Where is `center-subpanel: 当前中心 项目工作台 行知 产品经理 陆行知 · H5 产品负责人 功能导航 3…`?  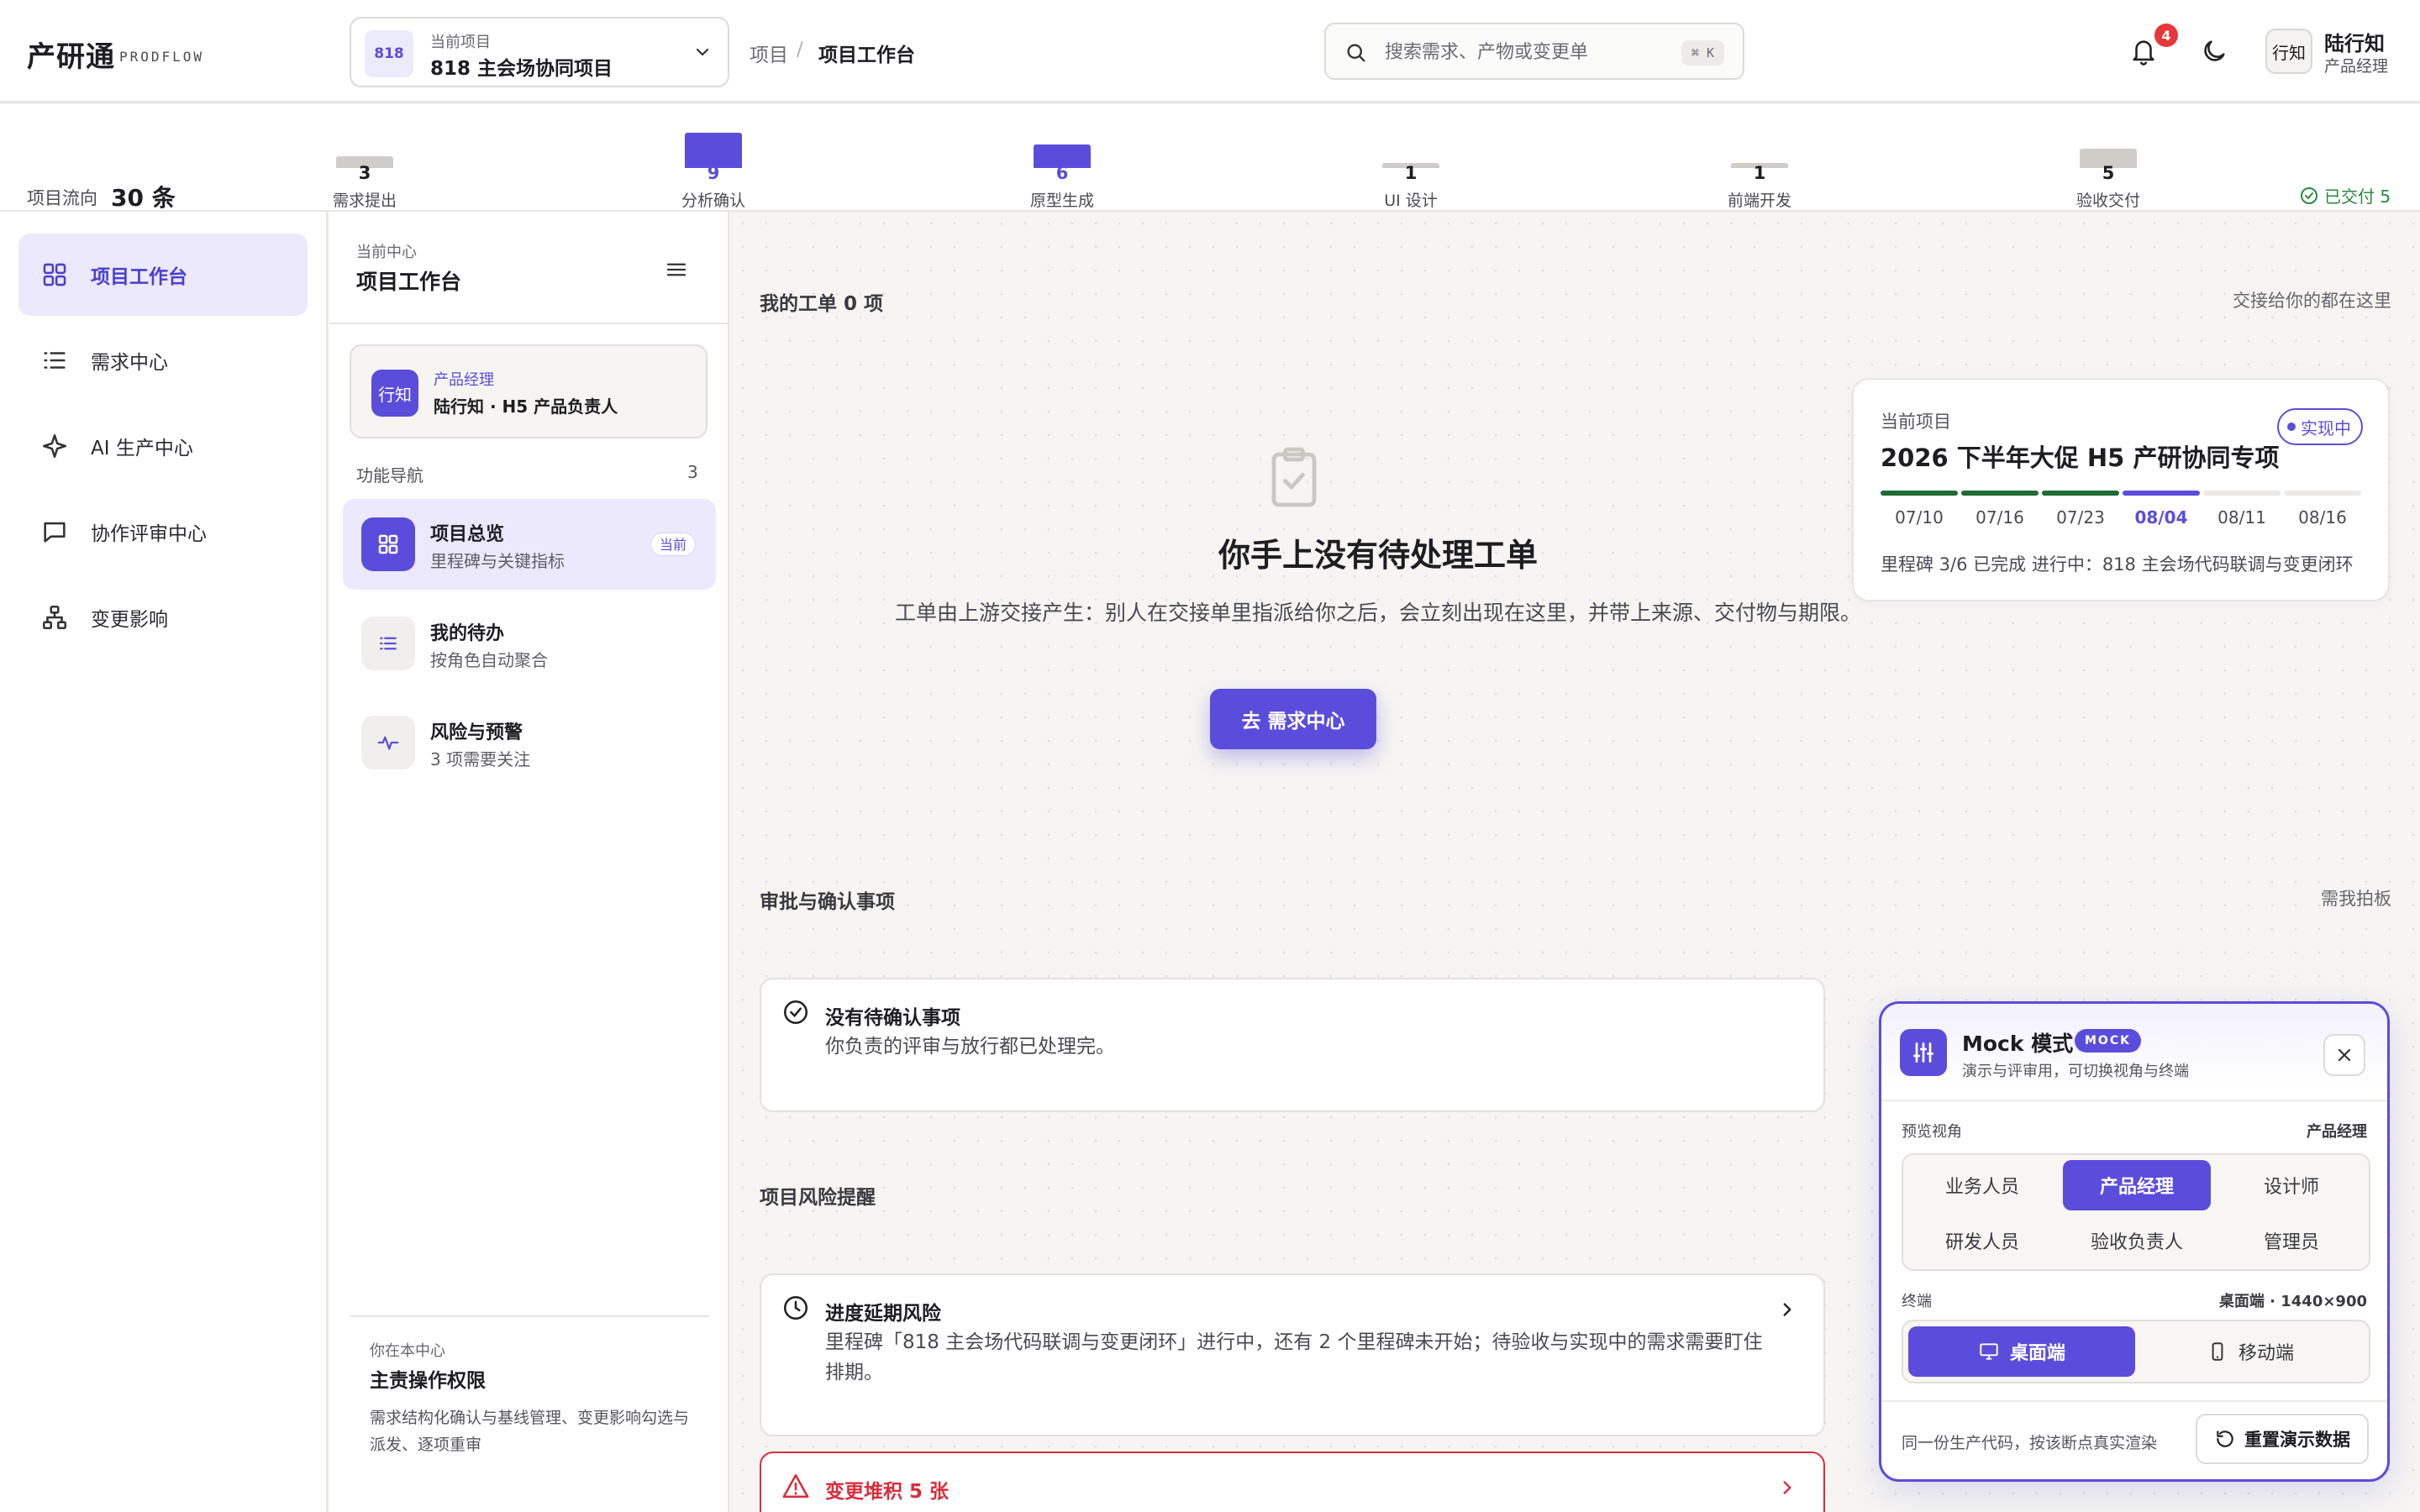
center-subpanel: 当前中心 项目工作台 行知 产品经理 陆行知 · H5 产品负责人 功能导航 3… is located at coordinates (529, 862).